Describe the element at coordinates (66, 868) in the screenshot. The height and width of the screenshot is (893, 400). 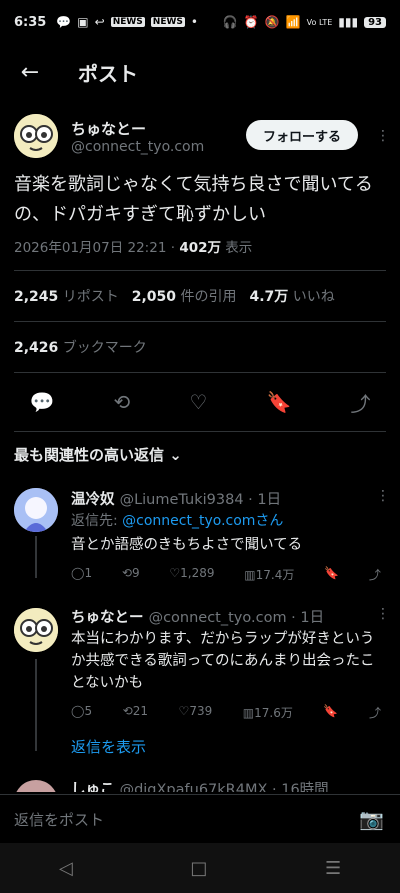
I see `back-icon: ◁` at that location.